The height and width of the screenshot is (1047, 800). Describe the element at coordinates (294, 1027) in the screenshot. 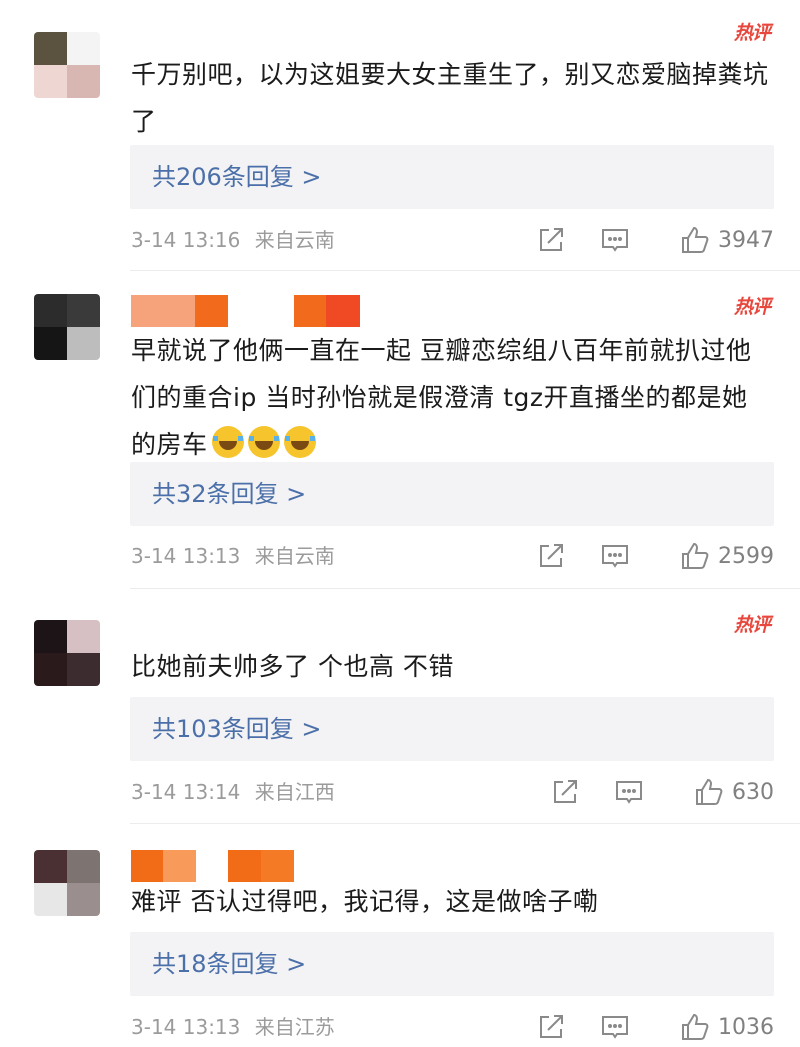

I see `comment-location: 来自江苏` at that location.